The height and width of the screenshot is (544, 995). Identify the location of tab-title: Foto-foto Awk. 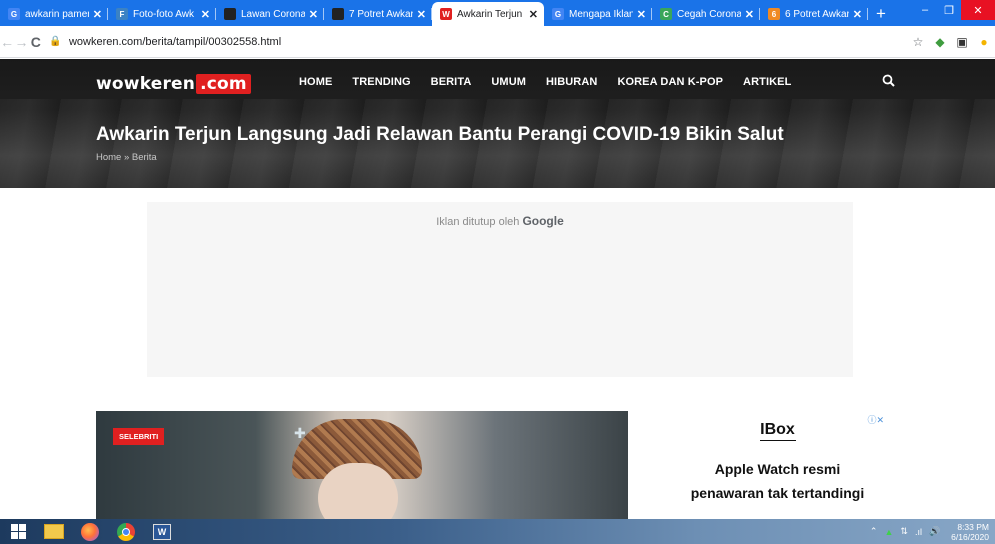
(163, 14).